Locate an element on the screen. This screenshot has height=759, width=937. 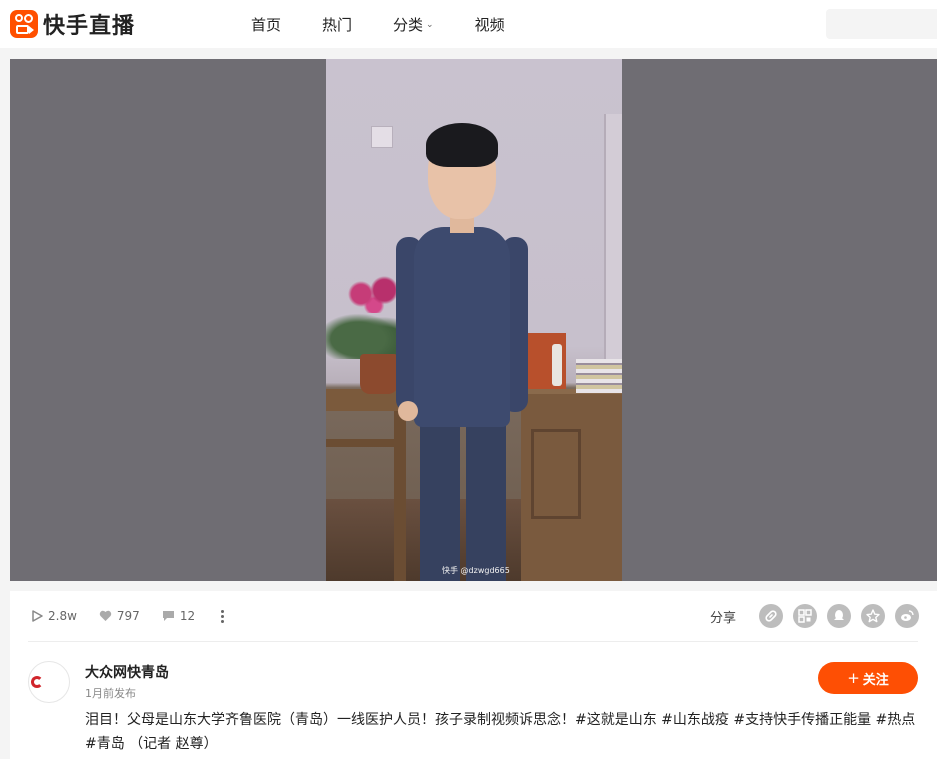
like-button: 797 is located at coordinates (119, 616).